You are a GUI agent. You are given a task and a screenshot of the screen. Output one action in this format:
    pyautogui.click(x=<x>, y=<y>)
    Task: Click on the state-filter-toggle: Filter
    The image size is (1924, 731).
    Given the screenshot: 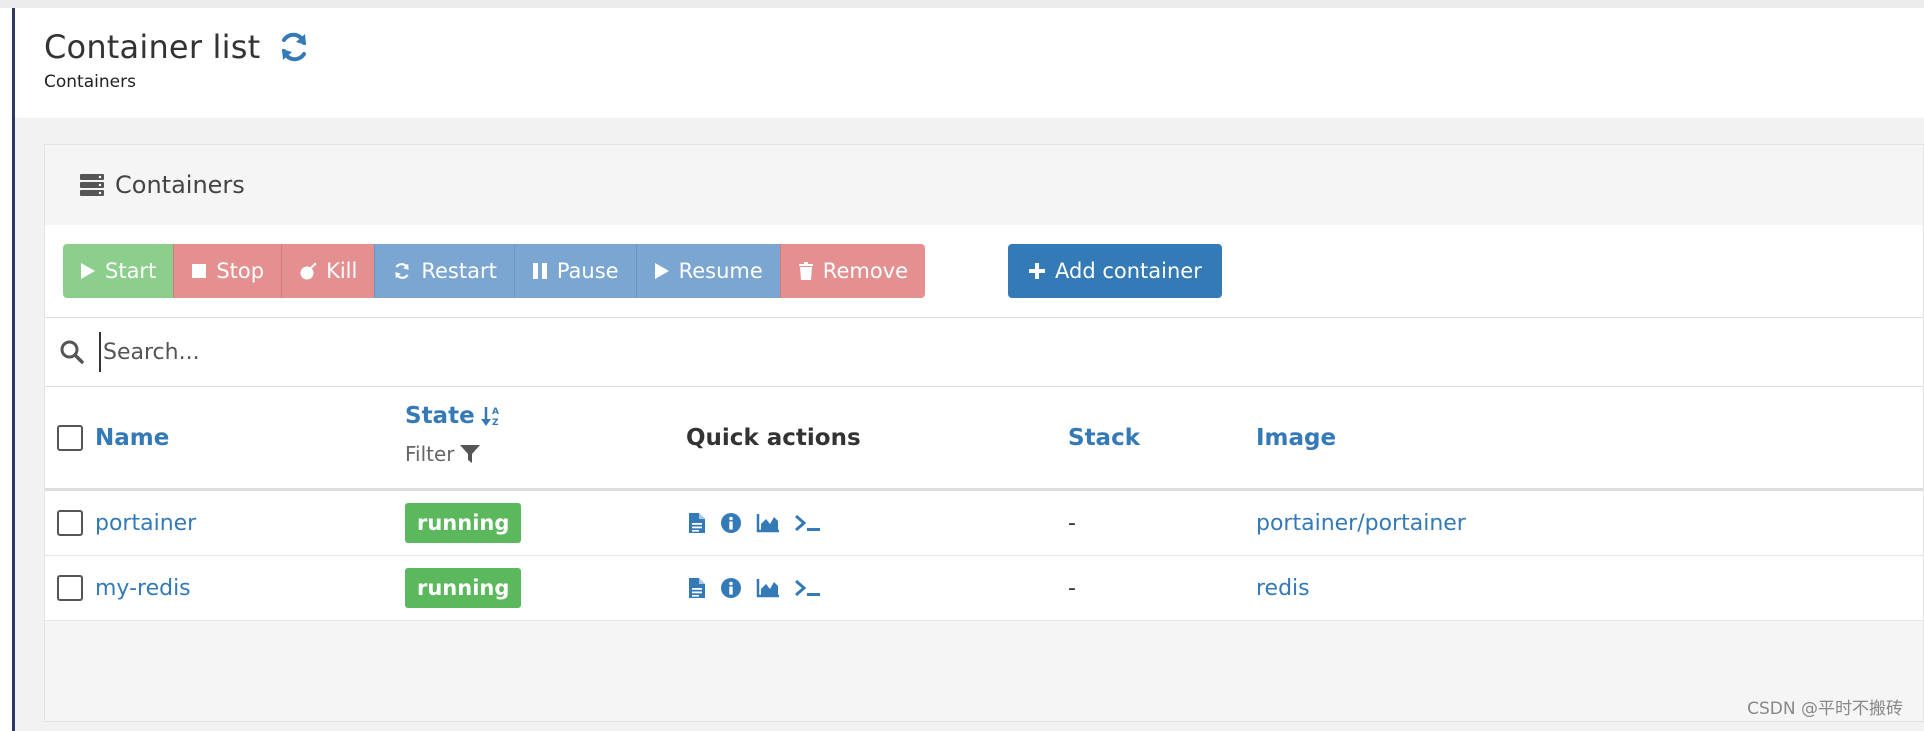 What is the action you would take?
    pyautogui.click(x=443, y=454)
    